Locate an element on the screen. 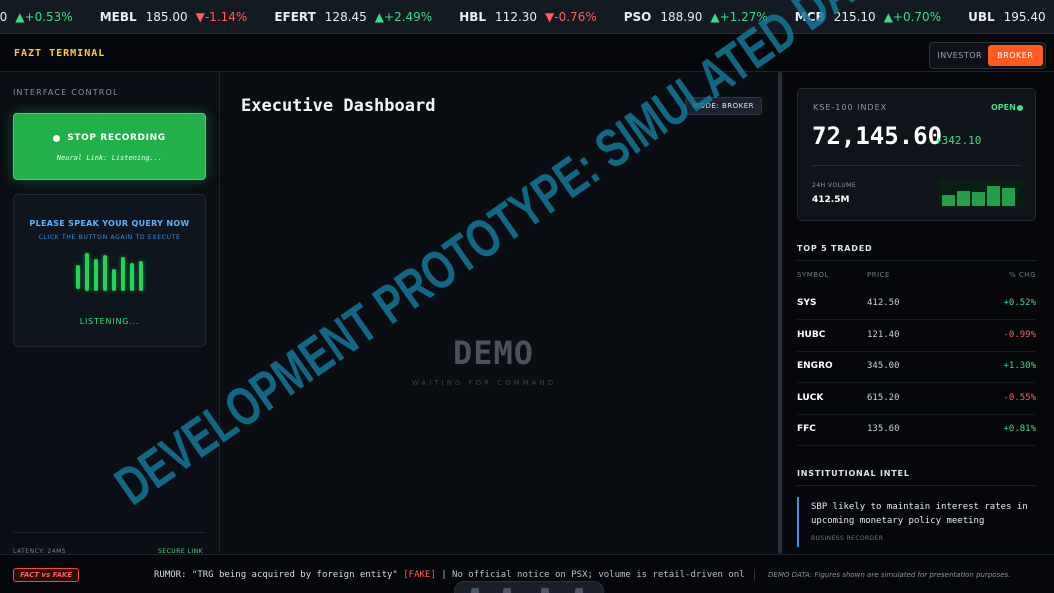 The width and height of the screenshot is (1054, 593). ticker-price: 128.45 is located at coordinates (345, 17).